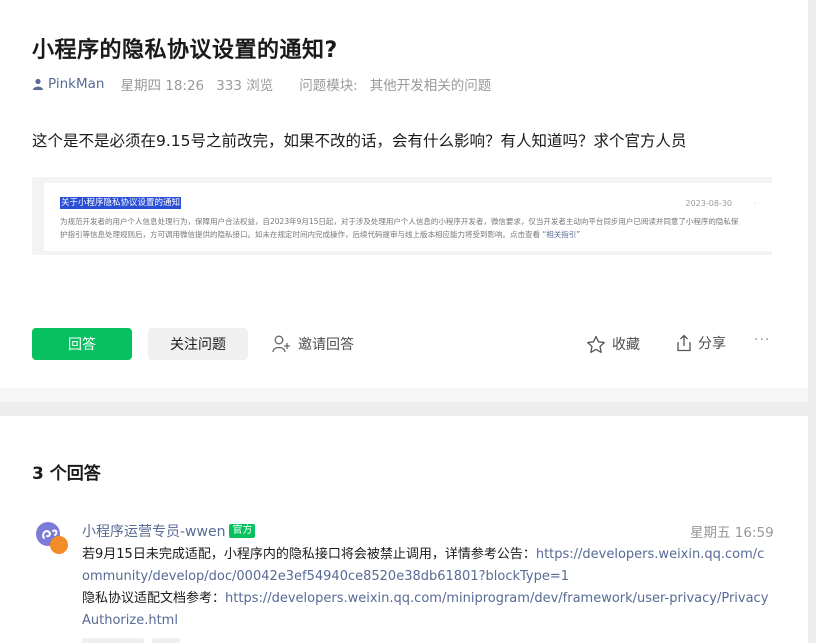 The height and width of the screenshot is (643, 816). I want to click on question-meta: PinkMan 星期四 18:26 333 浏览 问题模块: 其他开发相关的问题, so click(262, 84).